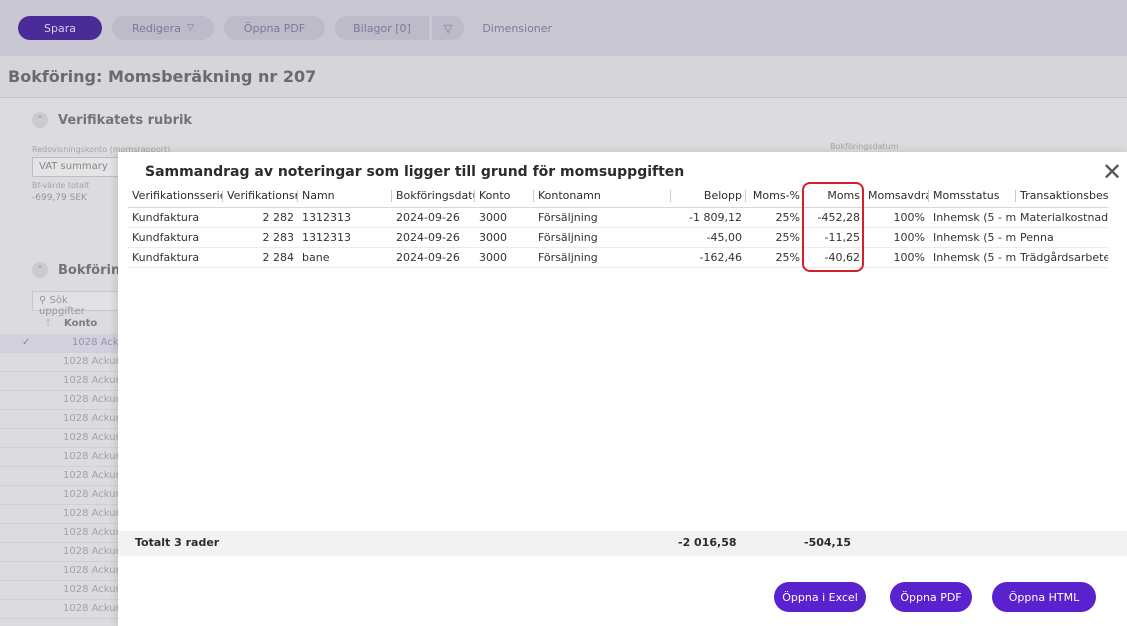 The width and height of the screenshot is (1127, 626). Describe the element at coordinates (77, 167) in the screenshot. I see `account-field: VAT summary` at that location.